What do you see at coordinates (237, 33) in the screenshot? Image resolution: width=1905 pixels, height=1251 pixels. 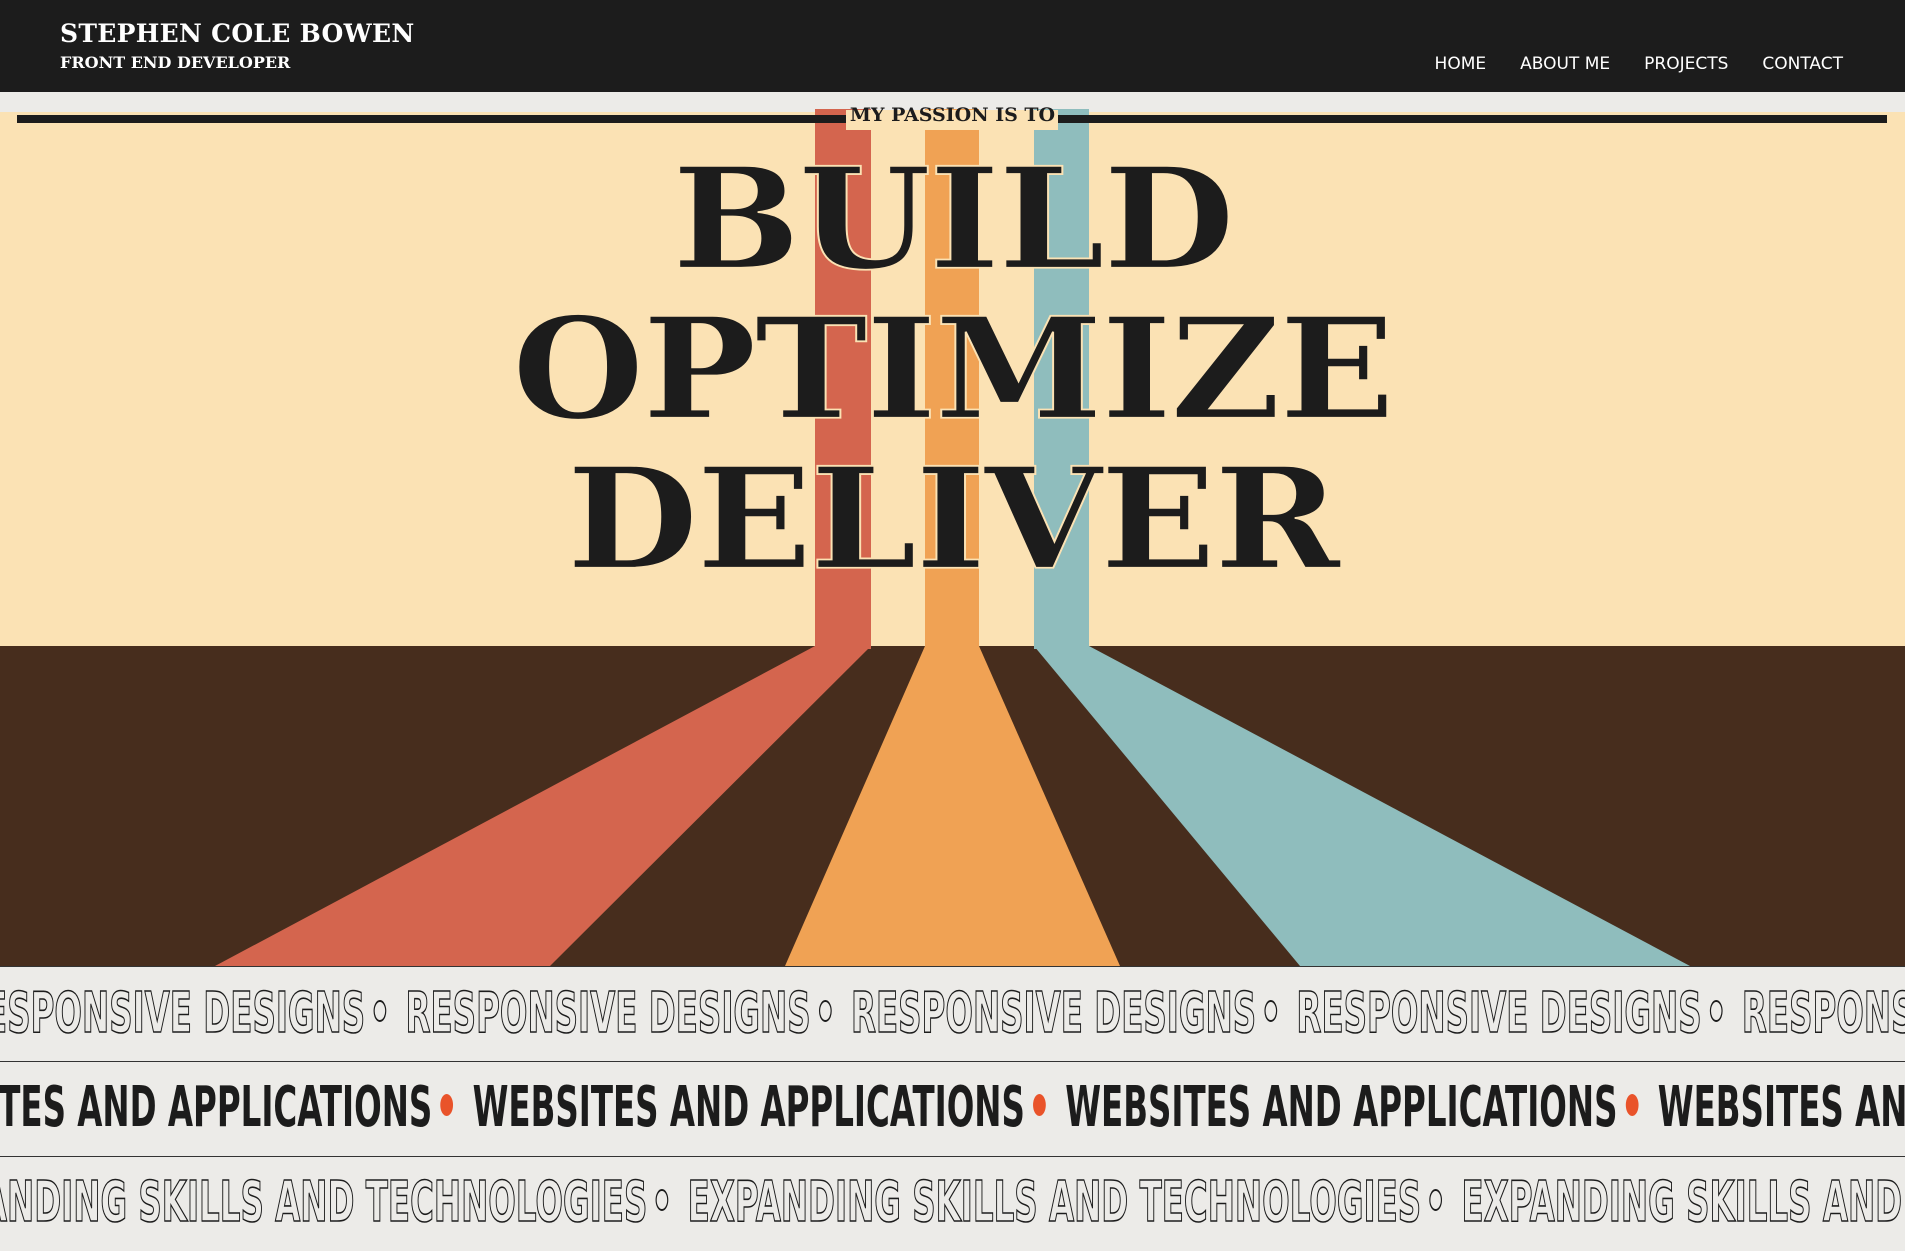 I see `site-owner-name: STEPHEN COLE BOWEN` at bounding box center [237, 33].